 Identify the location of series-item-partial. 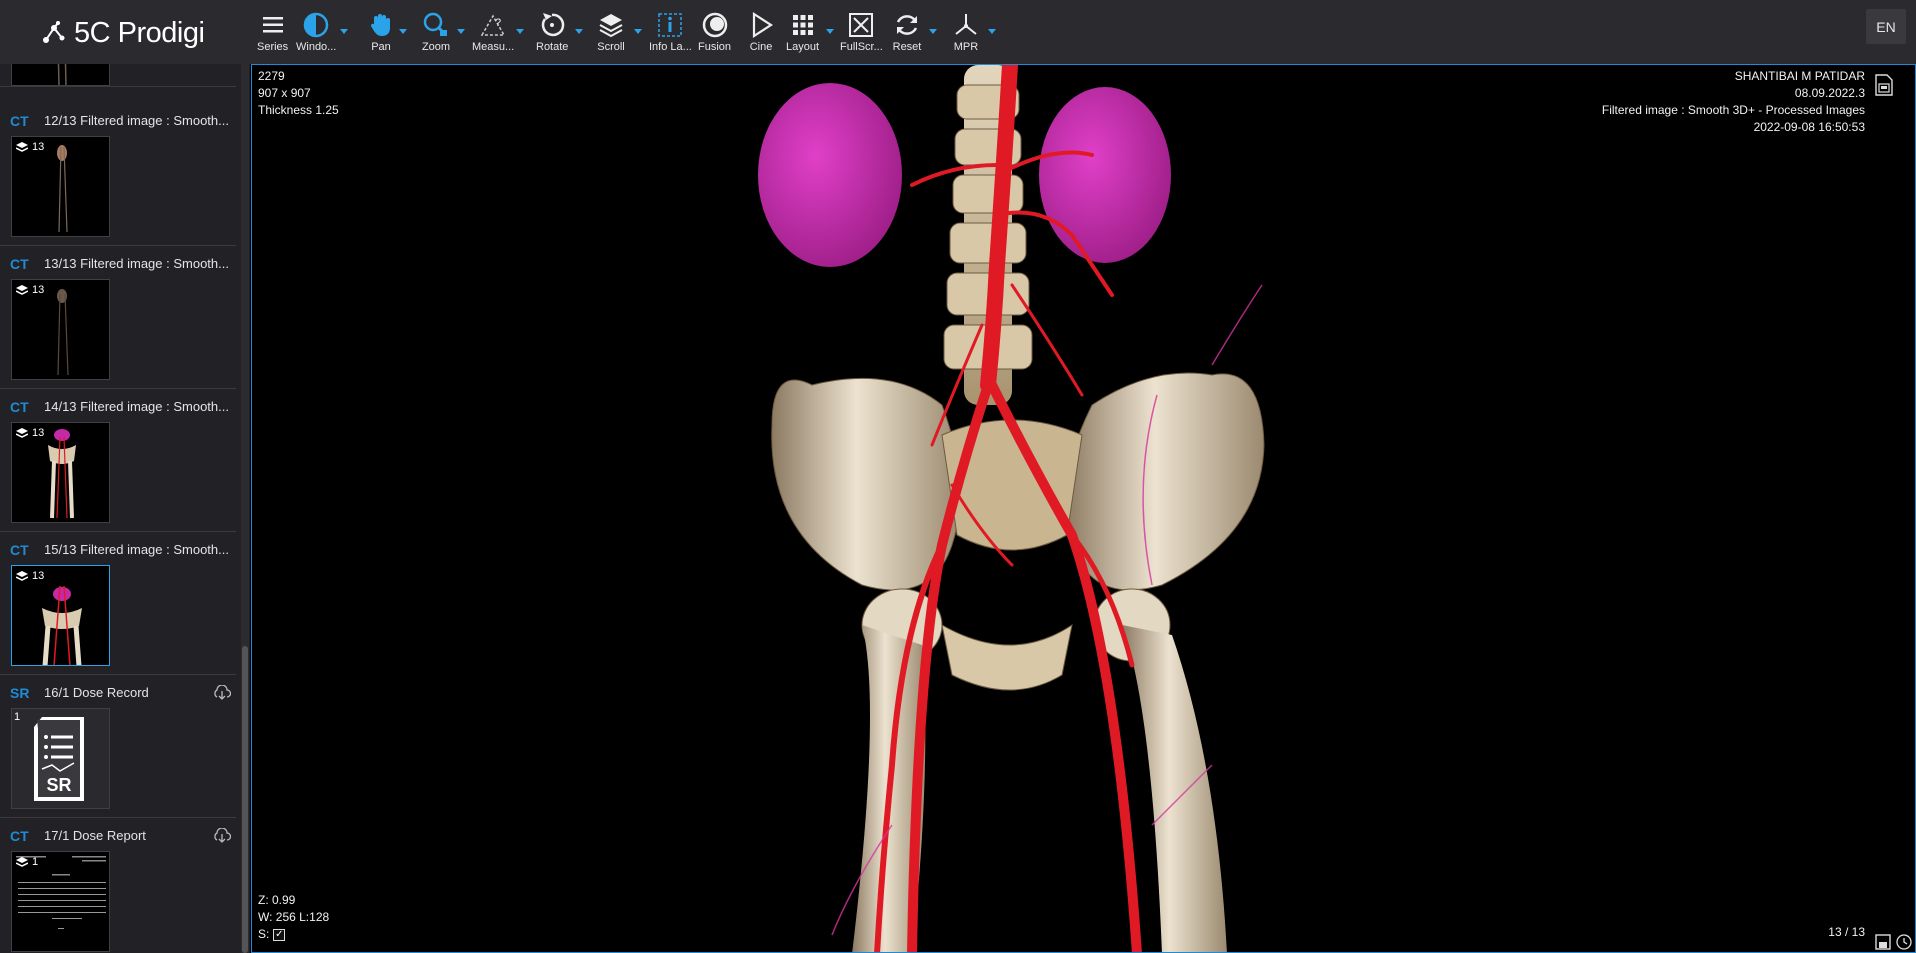
(118, 75).